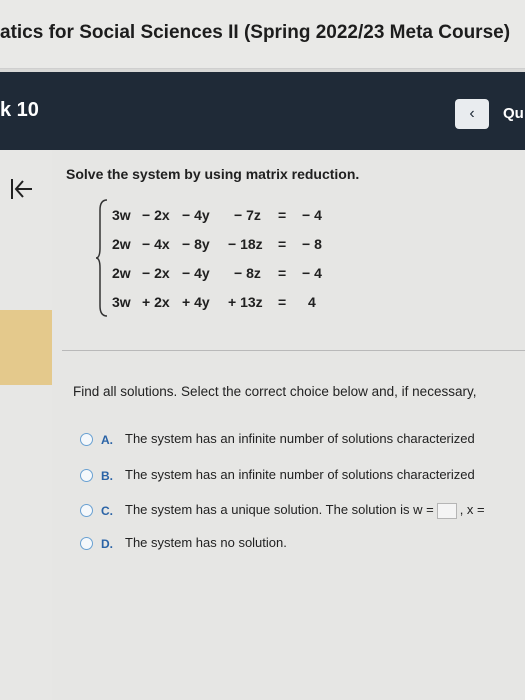  I want to click on eq-y-term: − 8y, so click(196, 244).